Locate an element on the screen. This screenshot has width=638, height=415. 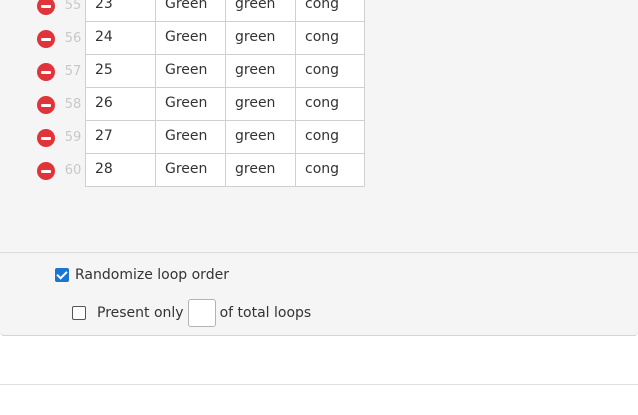
table-cell: 28 is located at coordinates (120, 170).